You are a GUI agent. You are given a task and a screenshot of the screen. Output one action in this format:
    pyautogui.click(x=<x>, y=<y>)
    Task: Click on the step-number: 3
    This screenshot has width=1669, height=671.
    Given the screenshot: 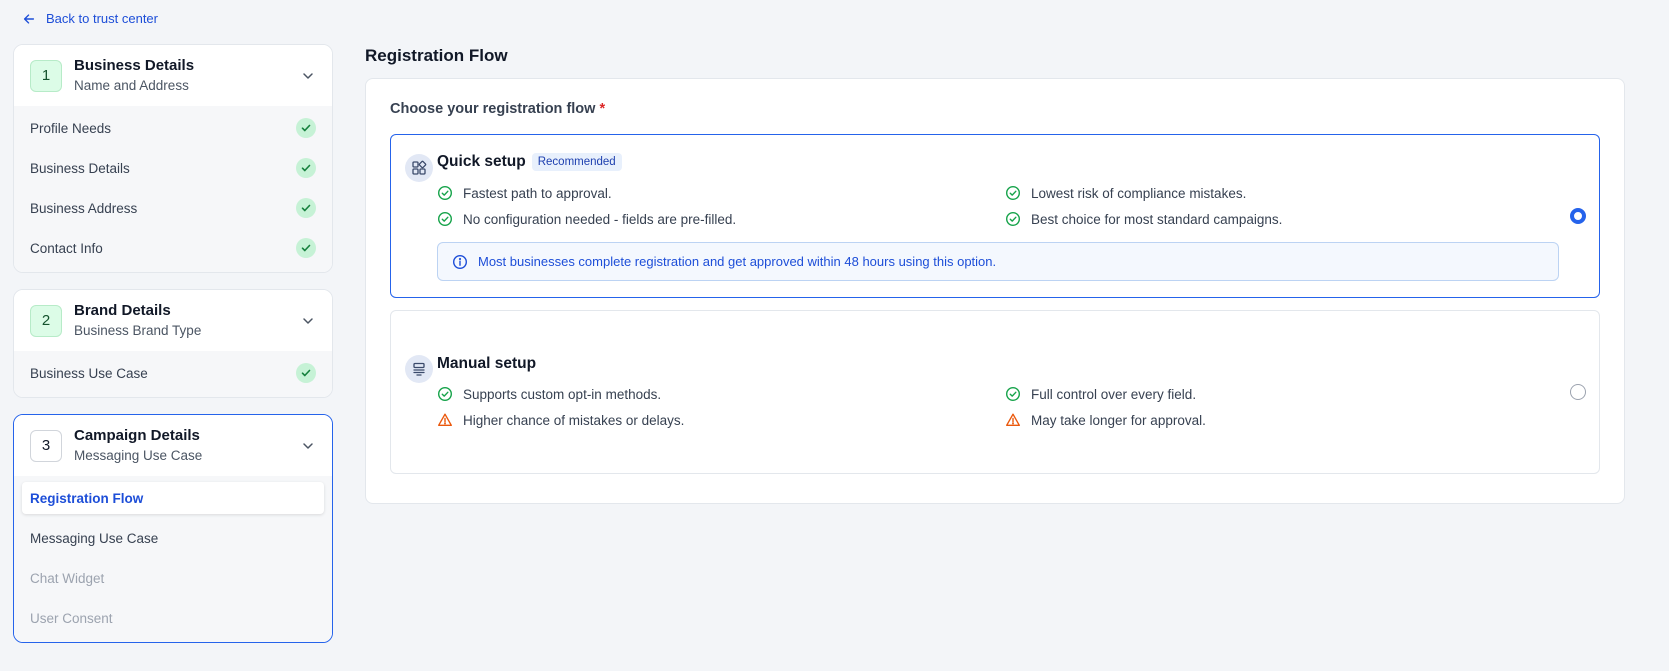 What is the action you would take?
    pyautogui.click(x=46, y=445)
    